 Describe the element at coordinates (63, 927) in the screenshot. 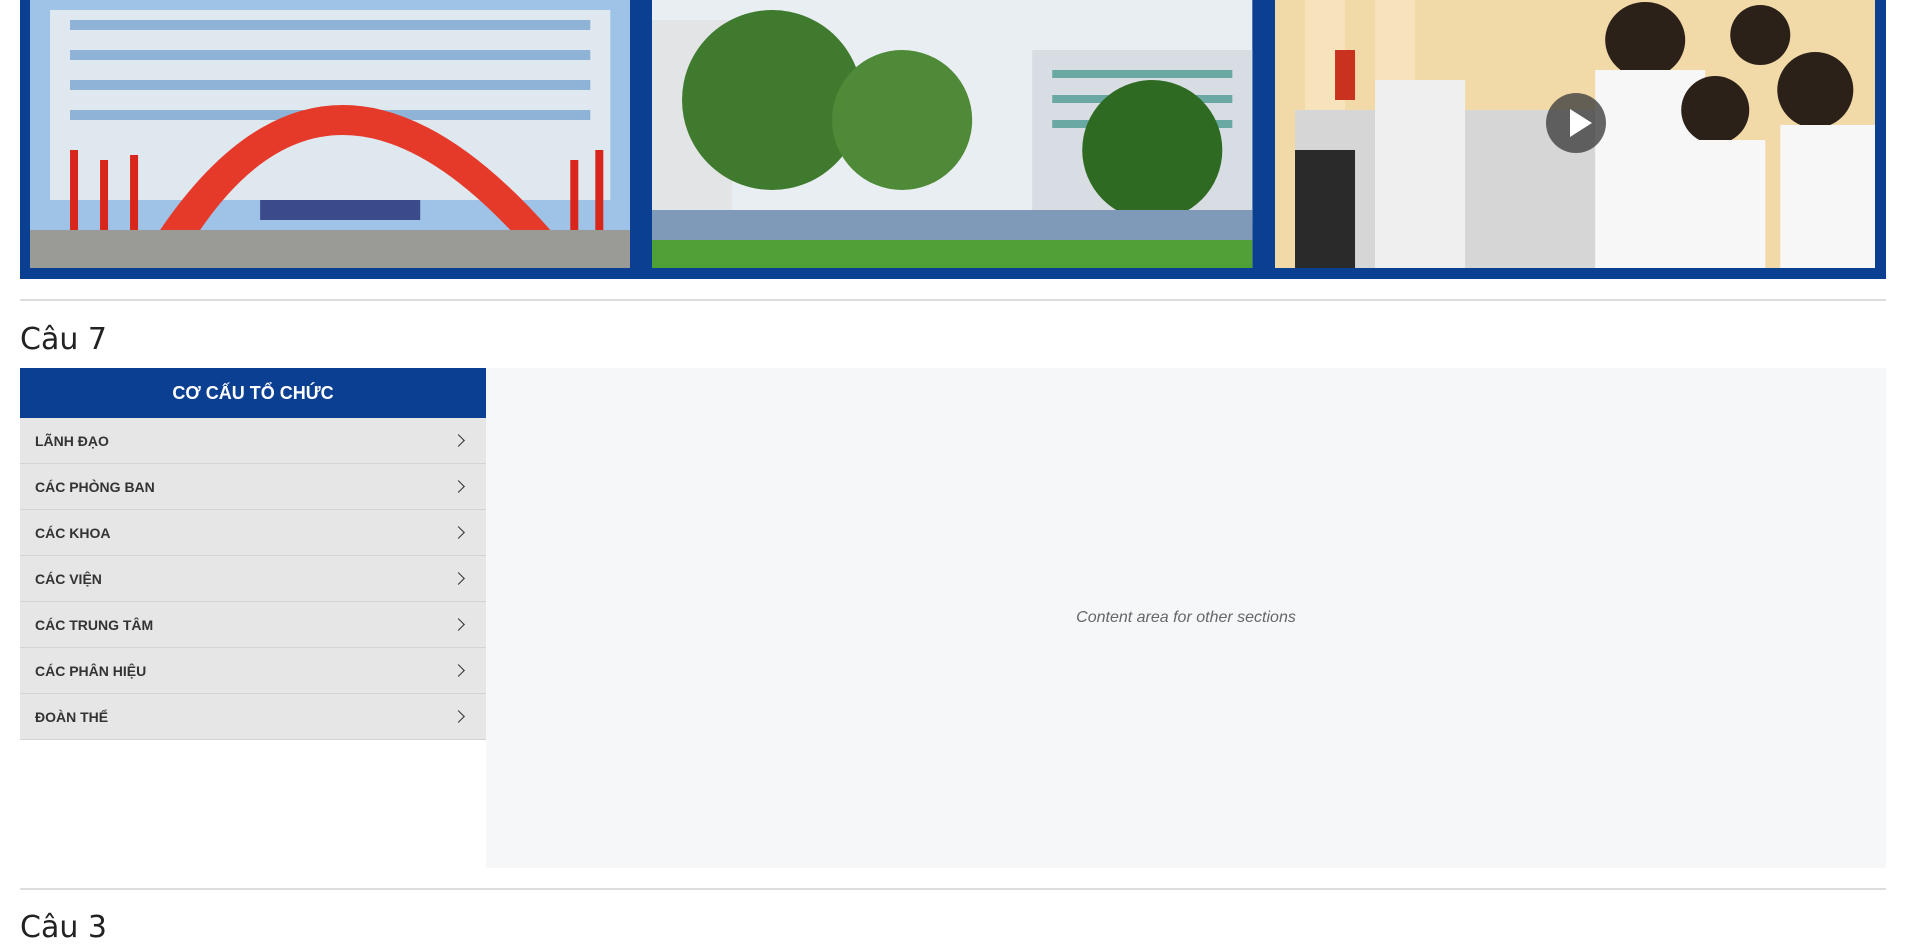

I see `section-title: Câu 3` at that location.